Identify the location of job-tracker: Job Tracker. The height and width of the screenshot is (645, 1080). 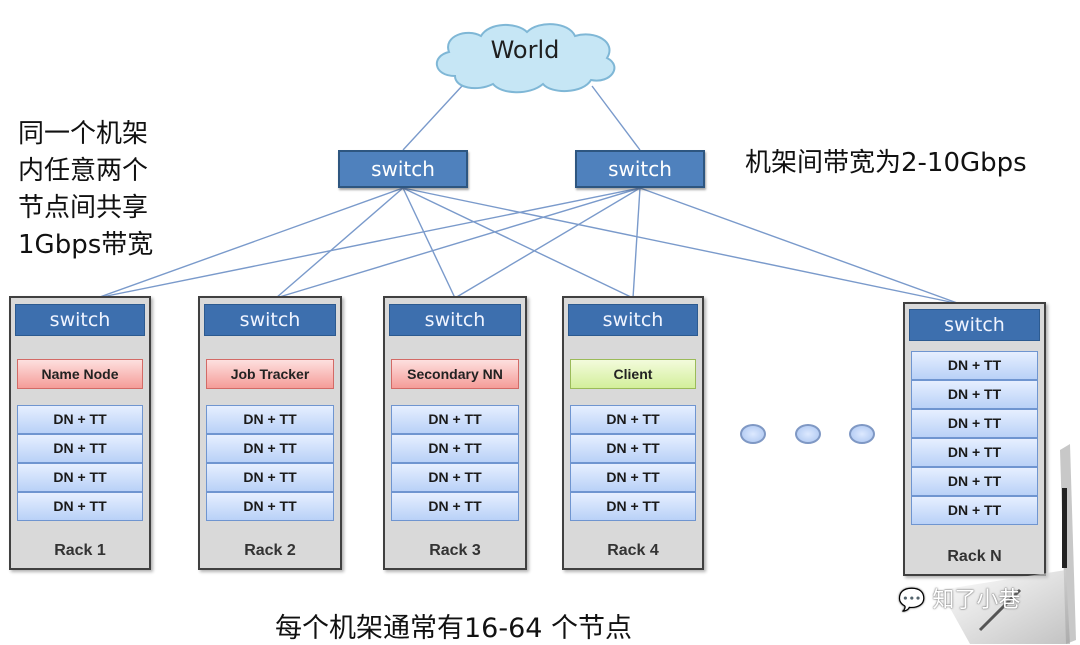
(270, 374).